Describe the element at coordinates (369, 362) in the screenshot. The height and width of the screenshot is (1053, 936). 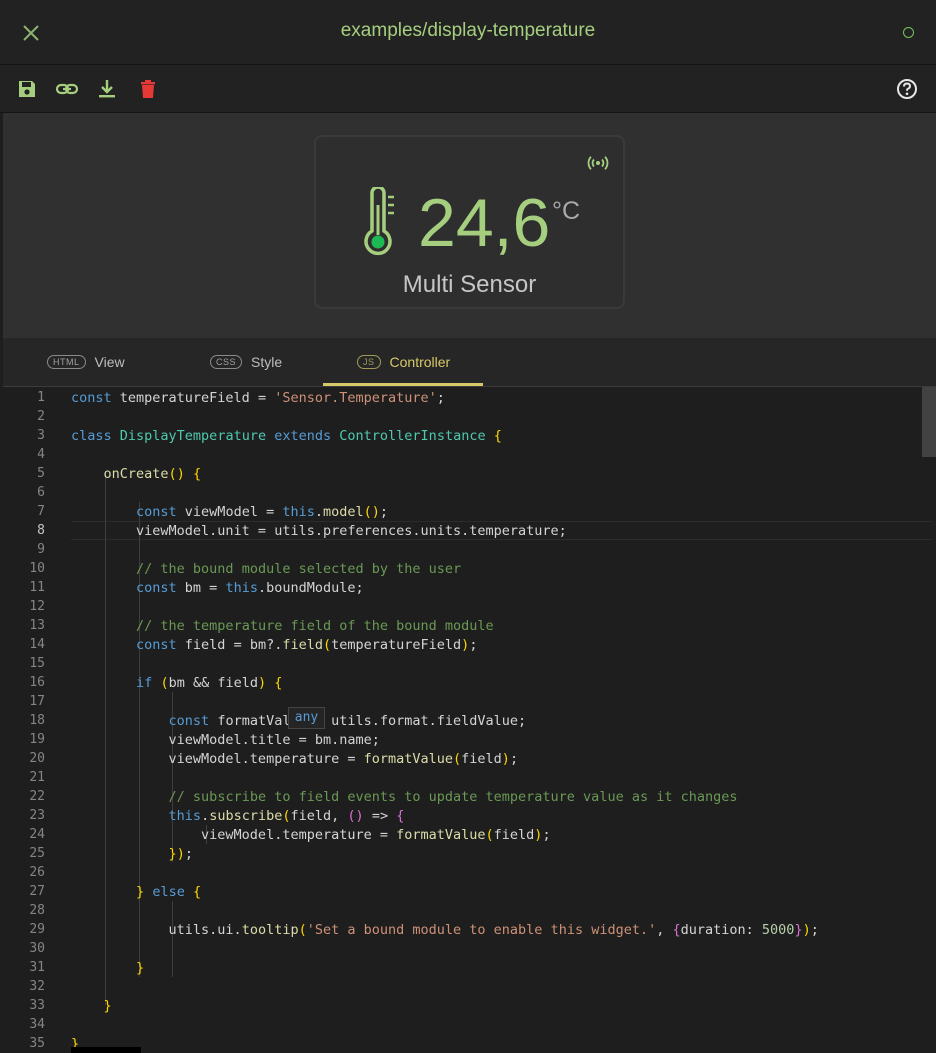
I see `js-badge: JS` at that location.